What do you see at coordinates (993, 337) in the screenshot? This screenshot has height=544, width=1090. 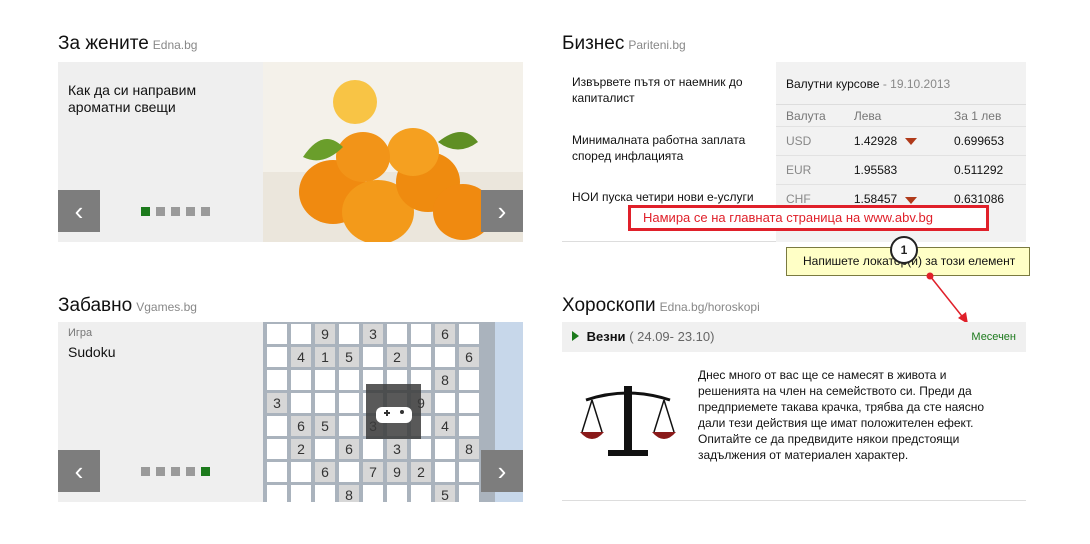 I see `monthly-link: Месечен` at bounding box center [993, 337].